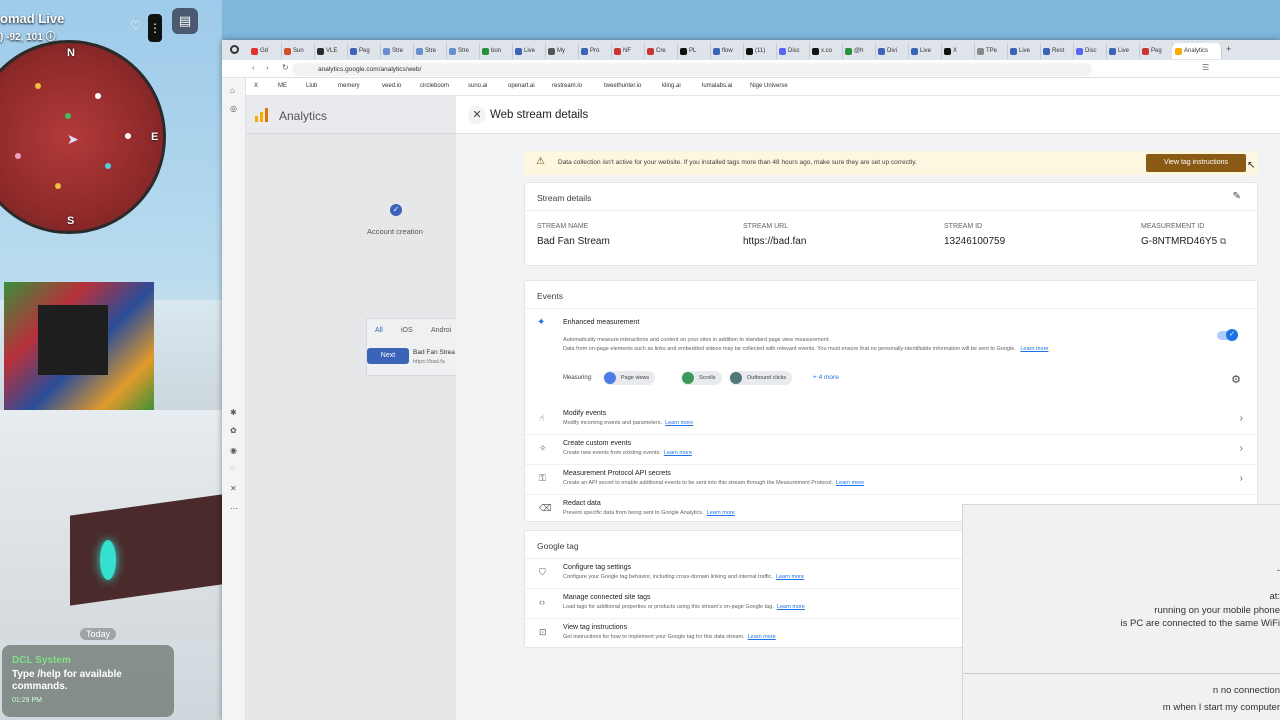 The width and height of the screenshot is (1280, 720). I want to click on bookmark-item: veed.io, so click(391, 86).